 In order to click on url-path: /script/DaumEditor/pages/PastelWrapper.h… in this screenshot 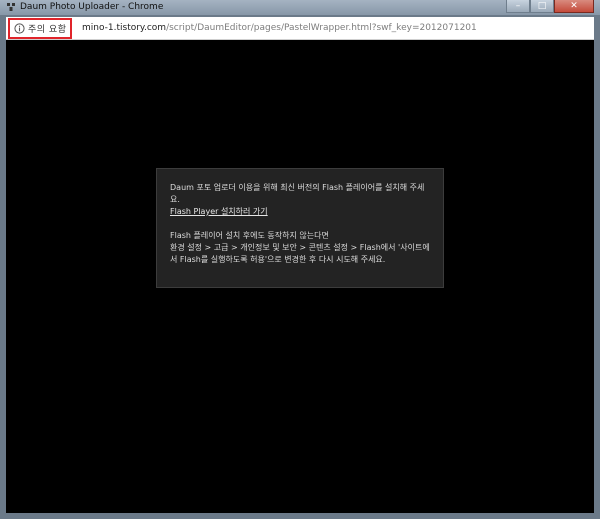, I will do `click(321, 28)`.